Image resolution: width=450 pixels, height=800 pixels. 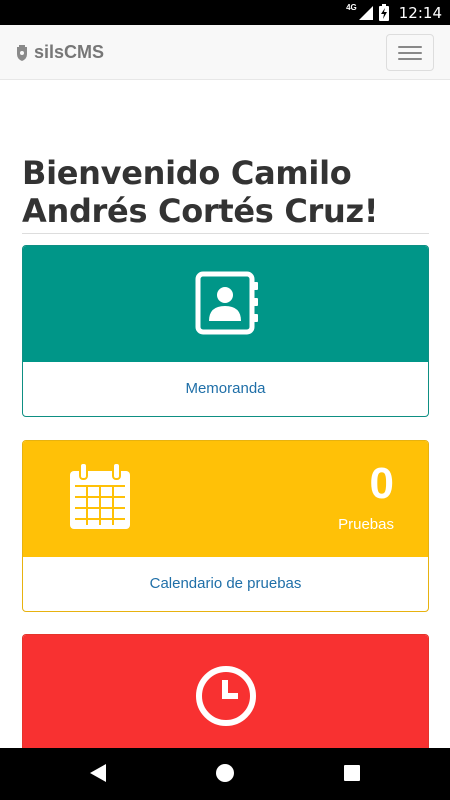 I want to click on tests-count-label: Pruebas, so click(x=366, y=524).